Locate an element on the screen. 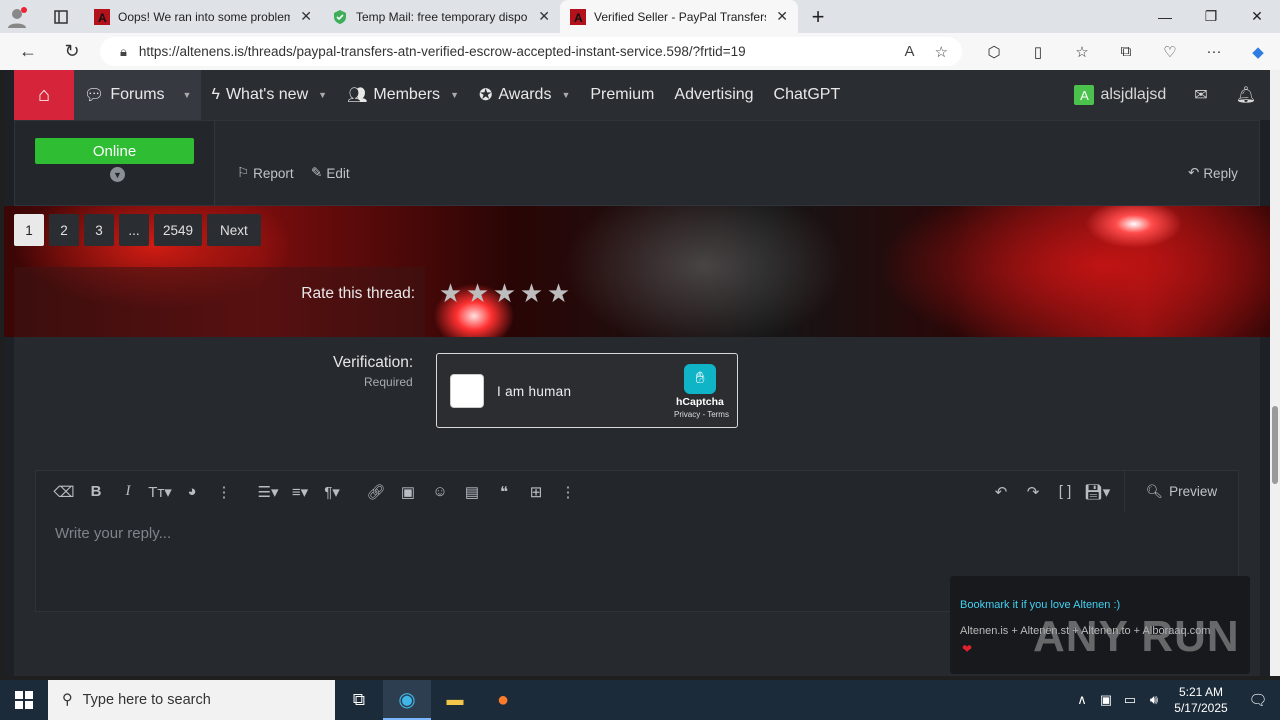 This screenshot has width=1280, height=720. page-button: 2549 is located at coordinates (178, 230).